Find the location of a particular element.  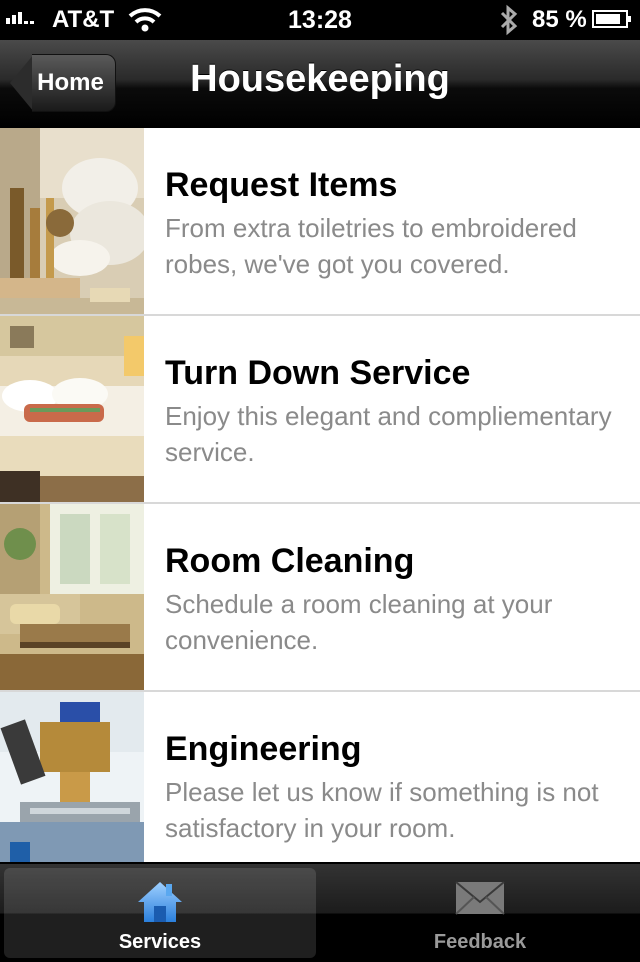

tab-feedback: Feedback is located at coordinates (480, 913).